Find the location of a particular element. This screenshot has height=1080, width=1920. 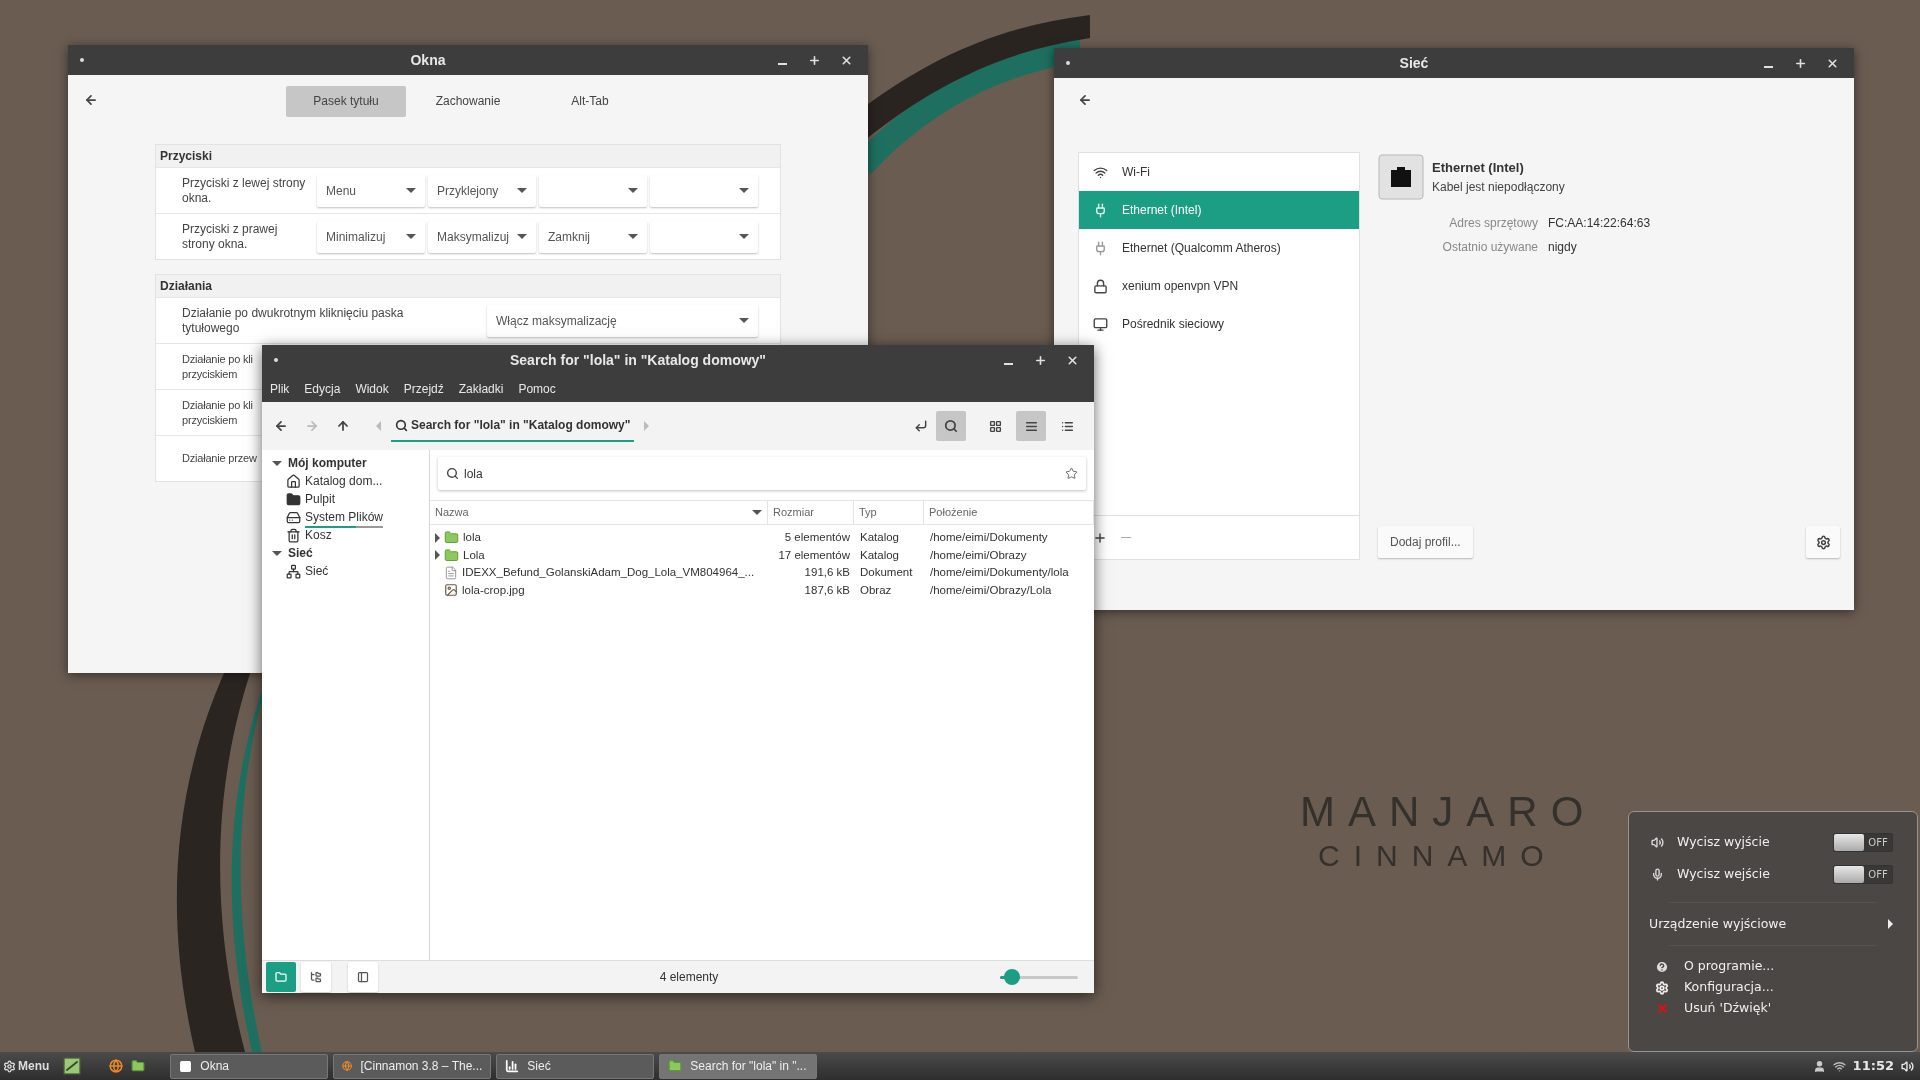

view-button is located at coordinates (1031, 426).